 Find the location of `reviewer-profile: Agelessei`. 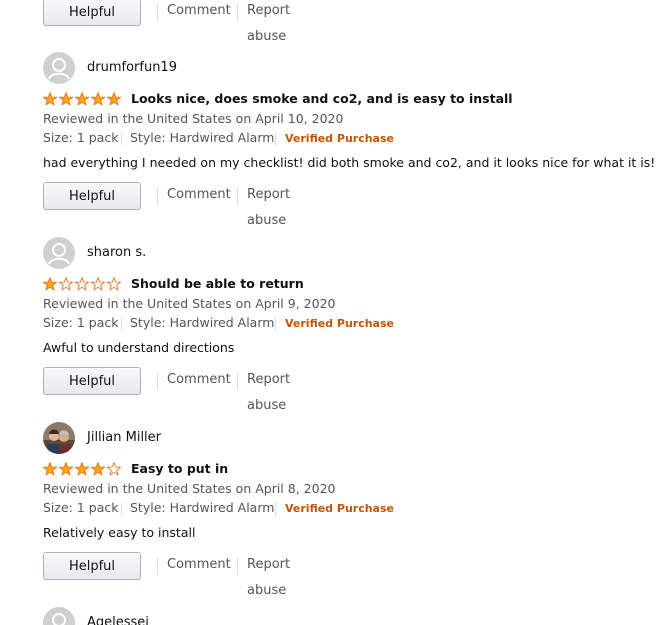

reviewer-profile: Agelessei is located at coordinates (193, 616).